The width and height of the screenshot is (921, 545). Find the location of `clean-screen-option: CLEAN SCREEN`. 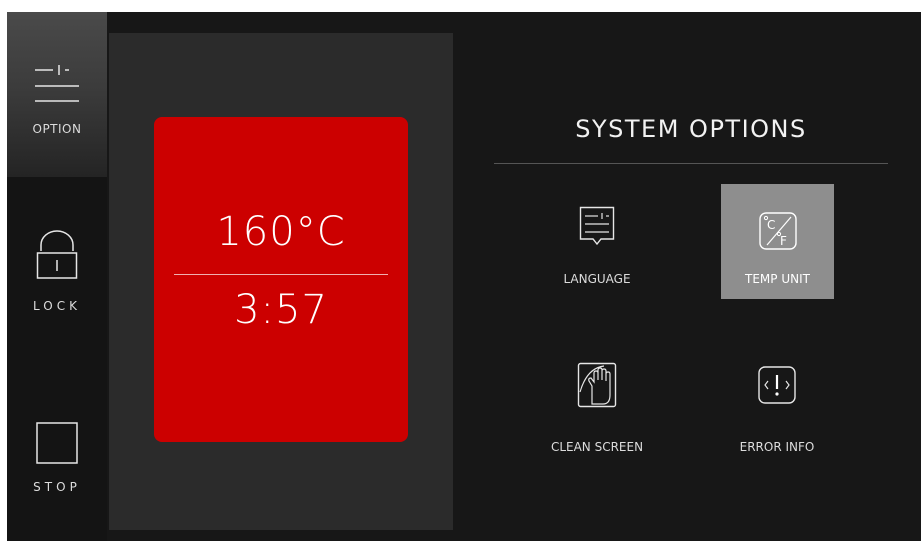

clean-screen-option: CLEAN SCREEN is located at coordinates (597, 404).